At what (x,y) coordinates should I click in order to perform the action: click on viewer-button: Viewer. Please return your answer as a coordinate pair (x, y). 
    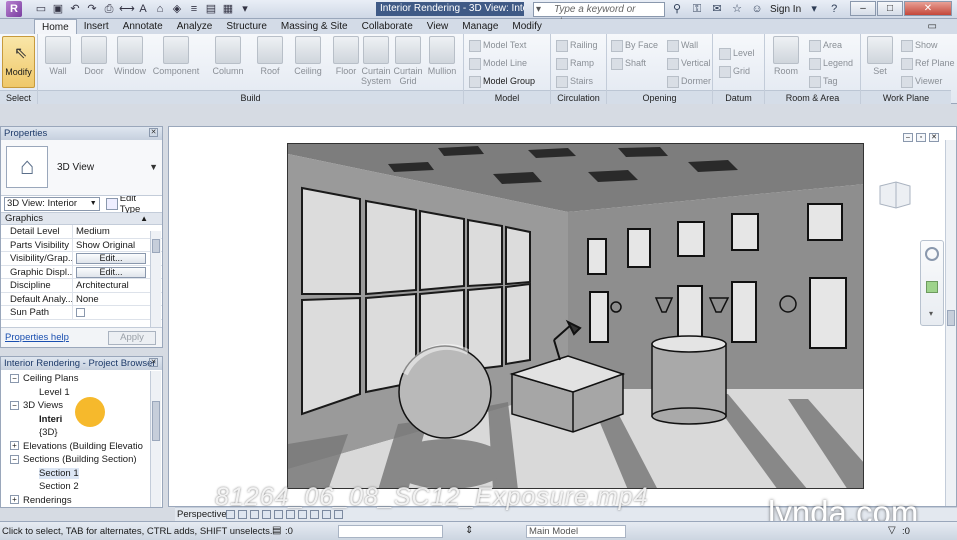
    Looking at the image, I should click on (921, 81).